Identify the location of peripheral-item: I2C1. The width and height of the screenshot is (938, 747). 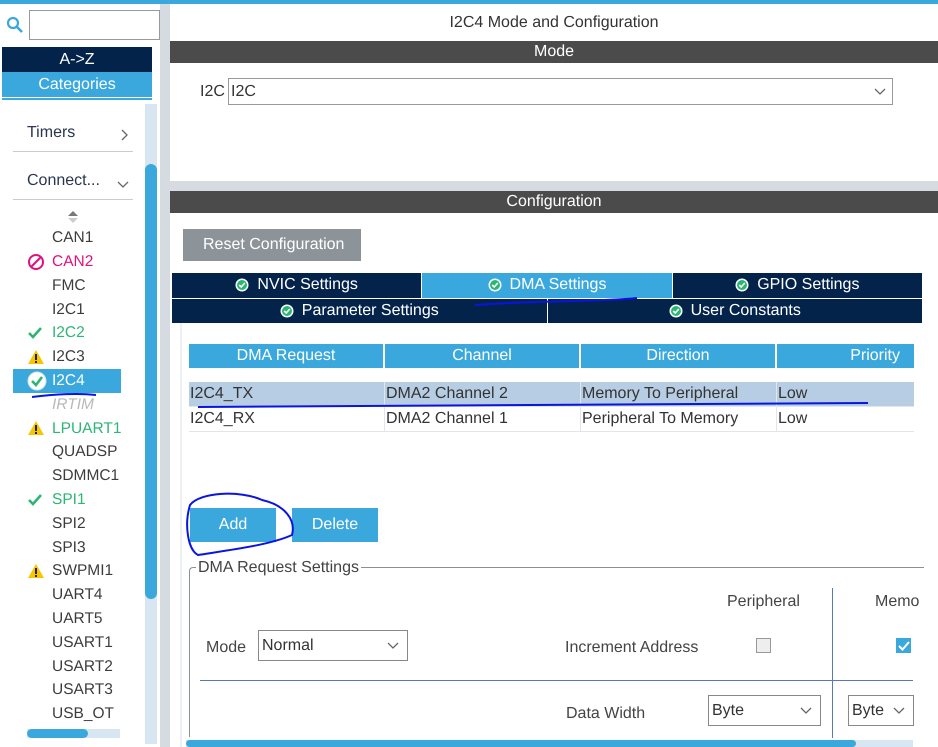
(67, 309).